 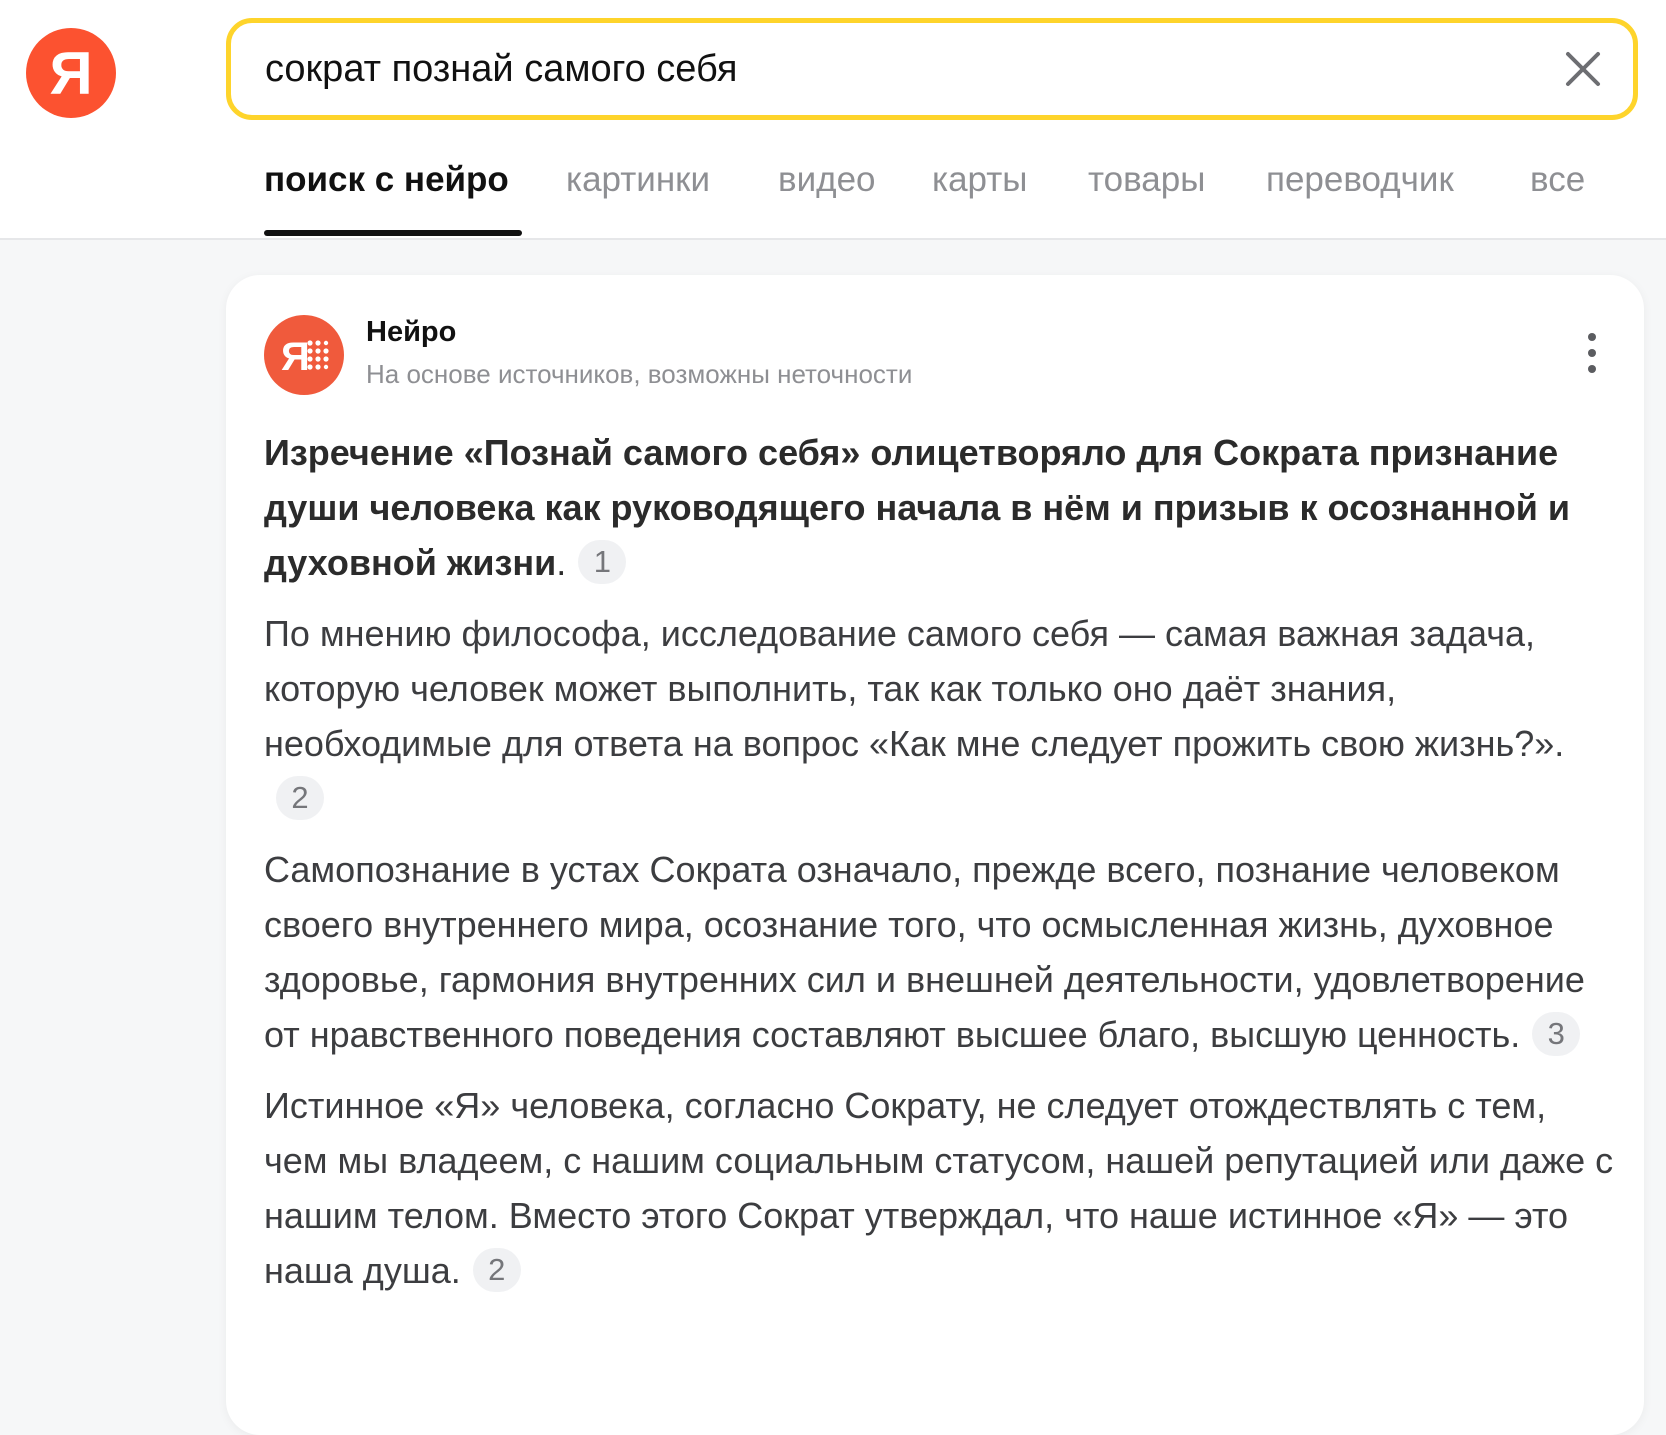 What do you see at coordinates (393, 233) in the screenshot?
I see `active-tab-underline` at bounding box center [393, 233].